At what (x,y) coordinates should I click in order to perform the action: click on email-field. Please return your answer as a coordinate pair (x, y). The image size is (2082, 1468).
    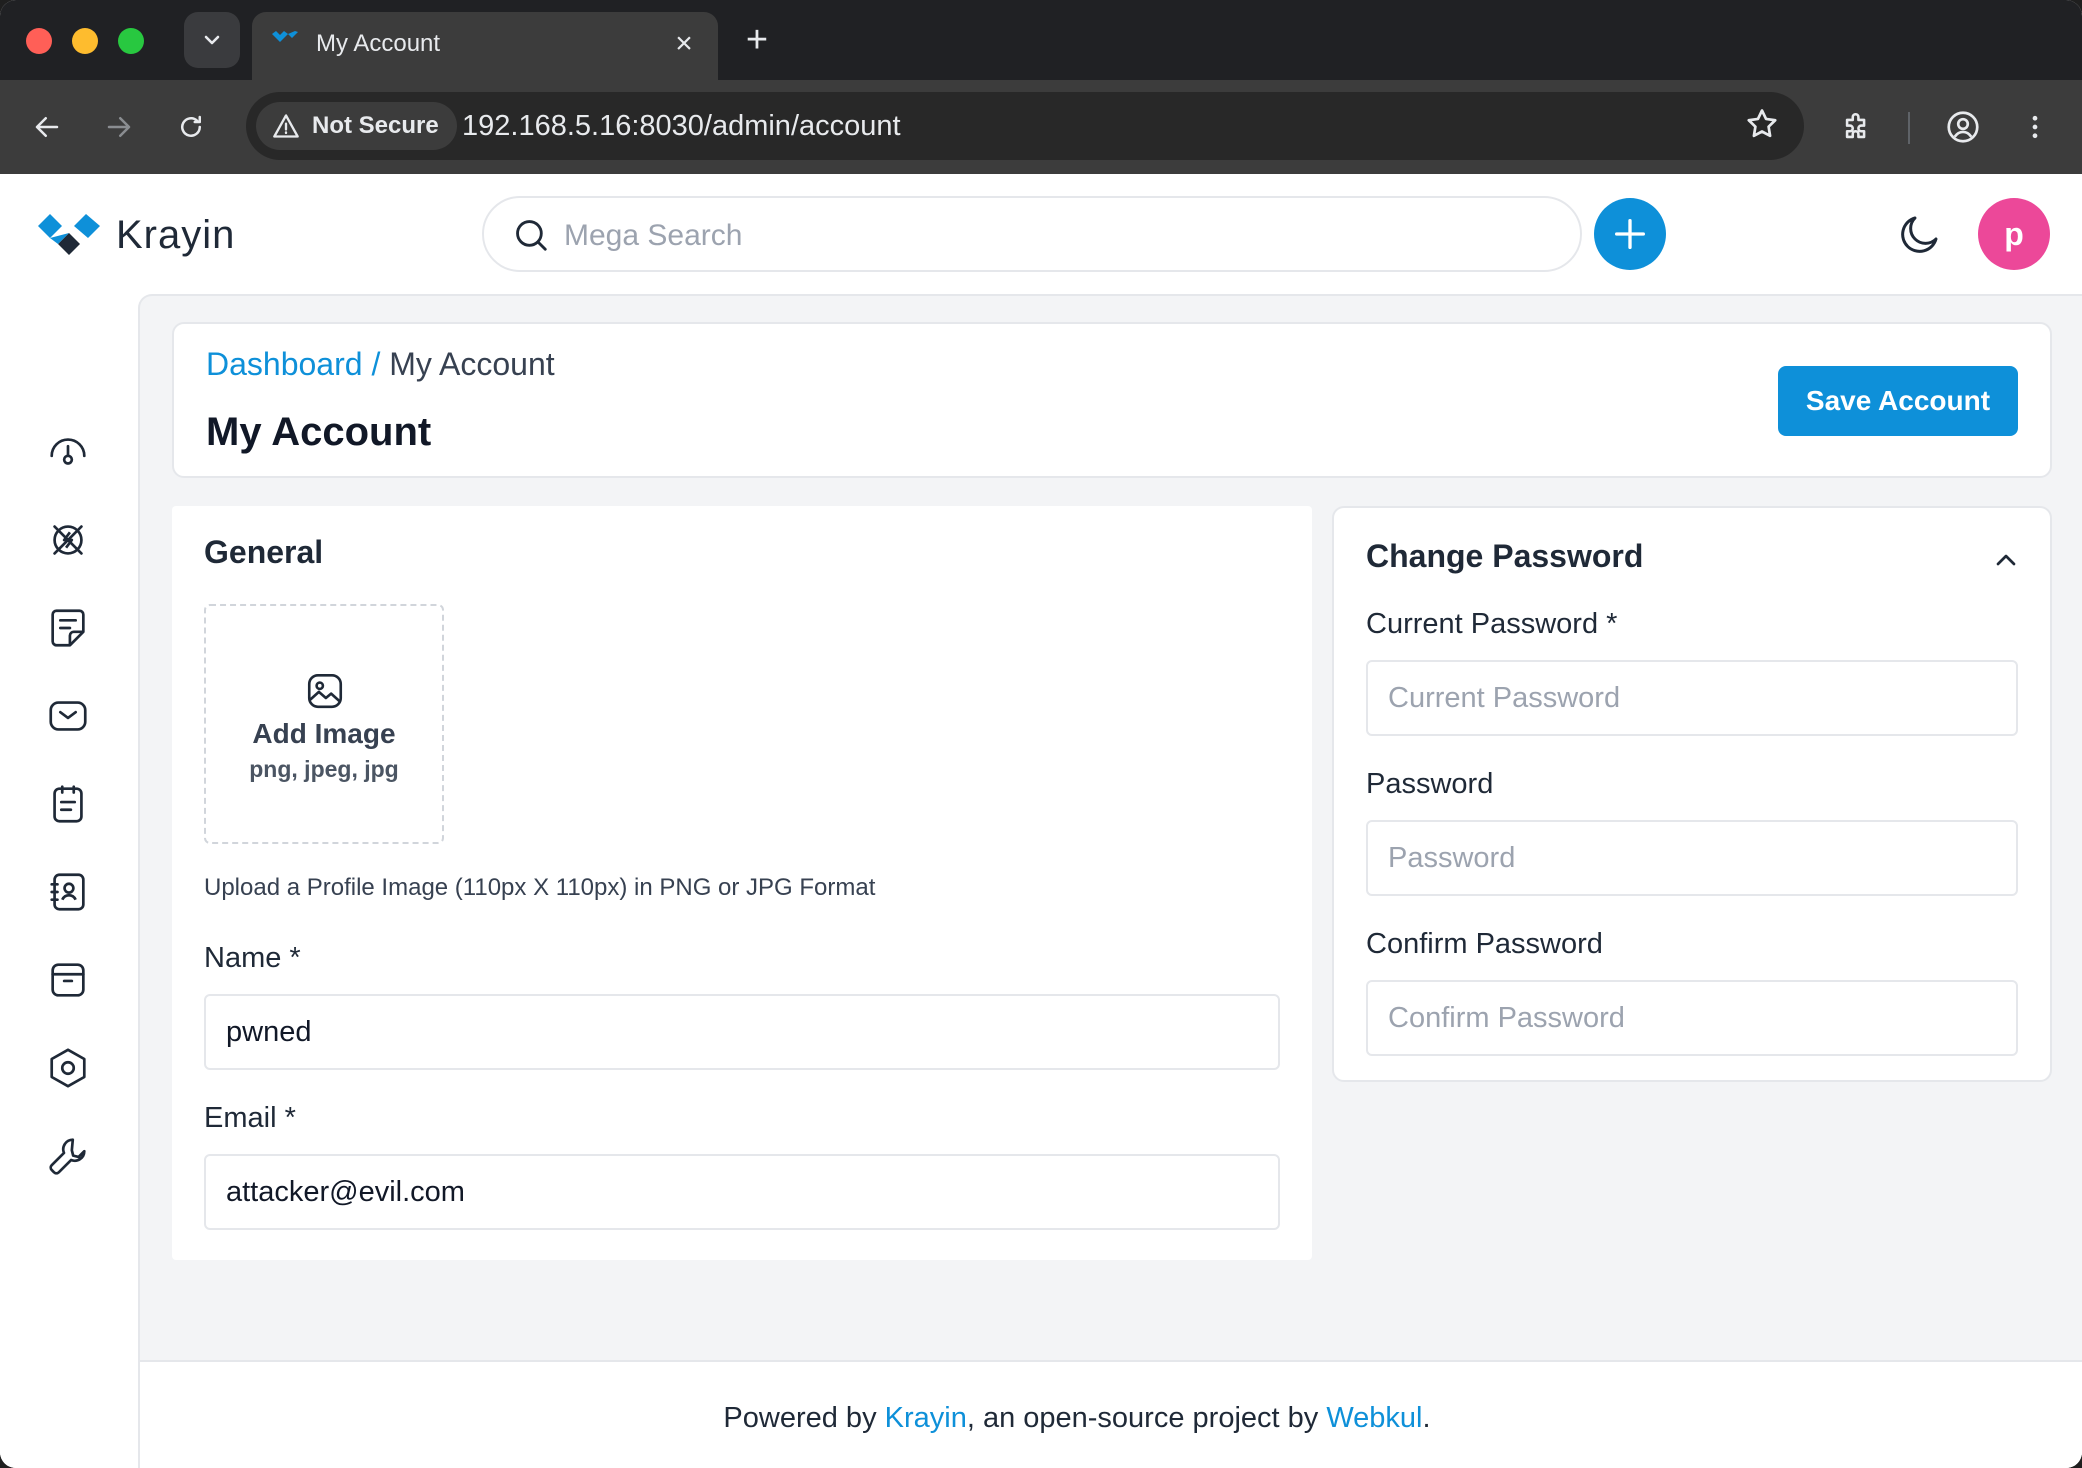
    Looking at the image, I should click on (742, 1192).